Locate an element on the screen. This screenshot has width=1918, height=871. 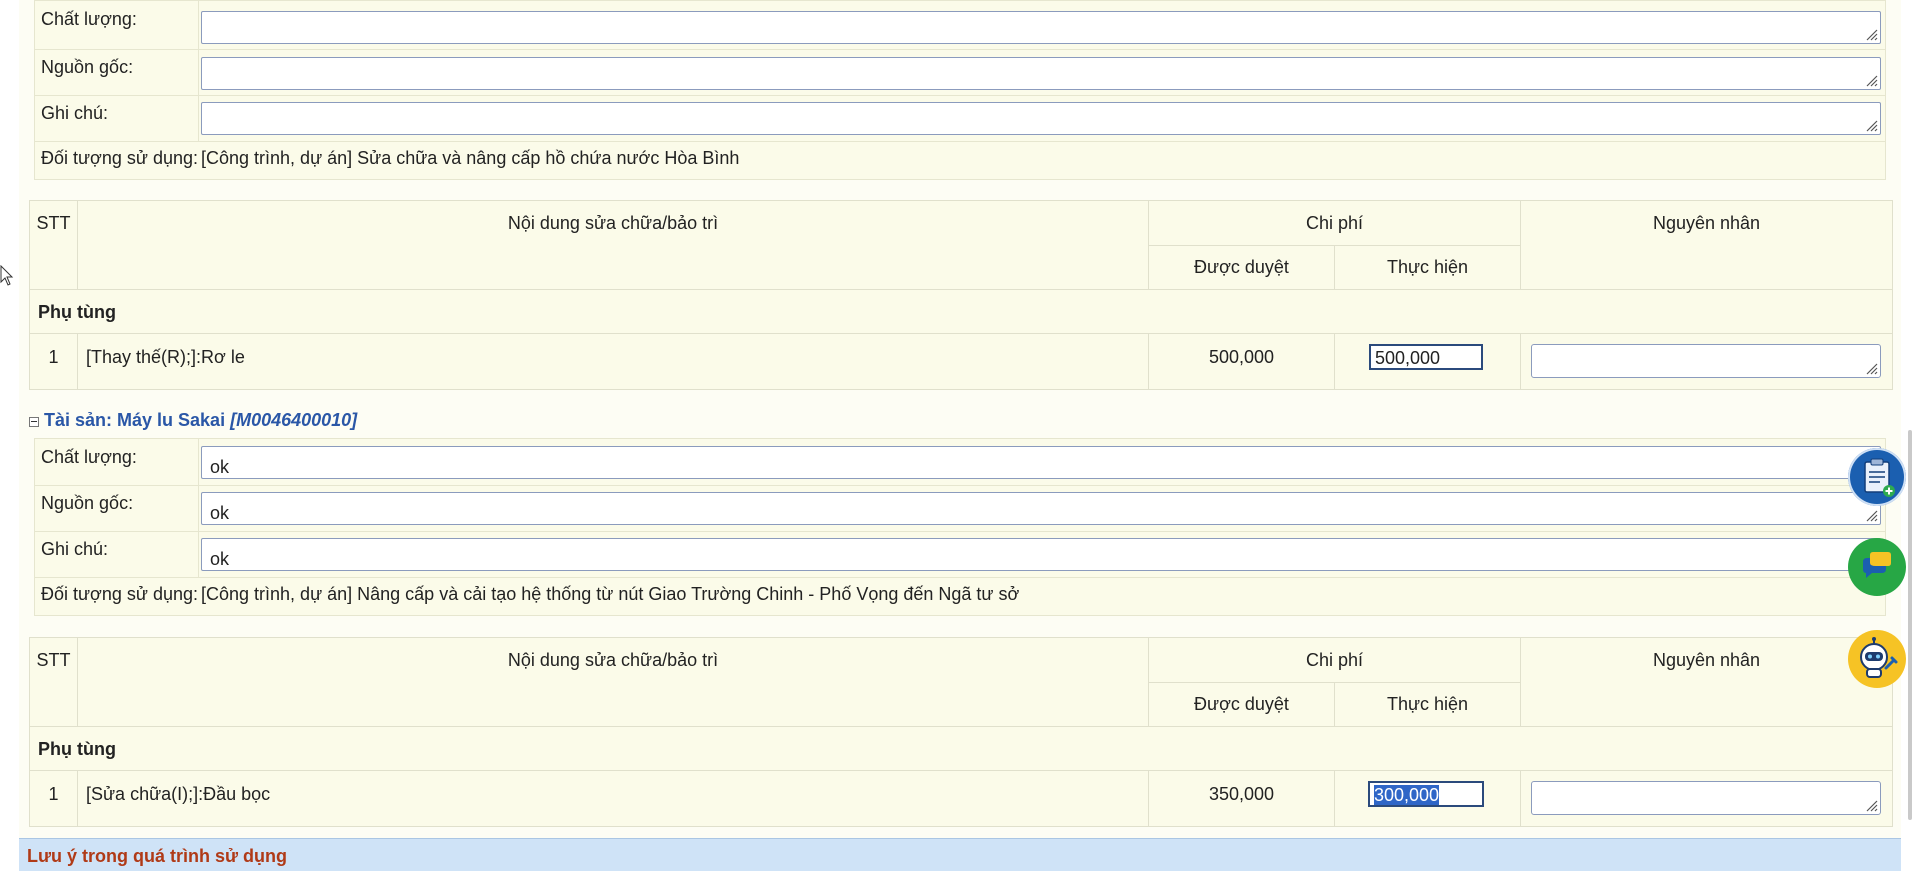
robot-support-icon is located at coordinates (1879, 657).